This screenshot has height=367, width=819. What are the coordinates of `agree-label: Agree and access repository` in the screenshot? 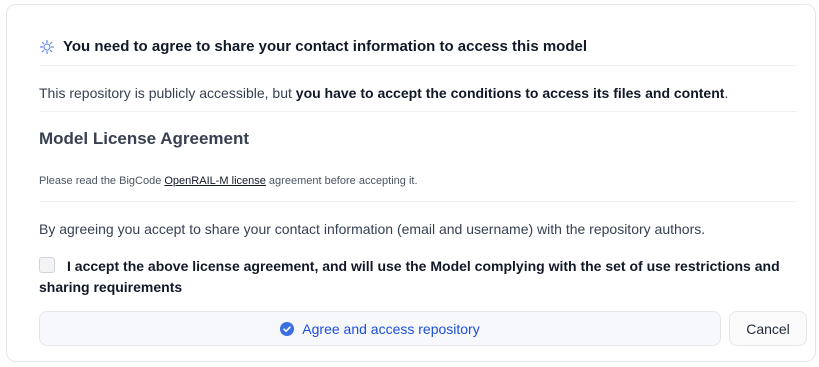 It's located at (391, 328).